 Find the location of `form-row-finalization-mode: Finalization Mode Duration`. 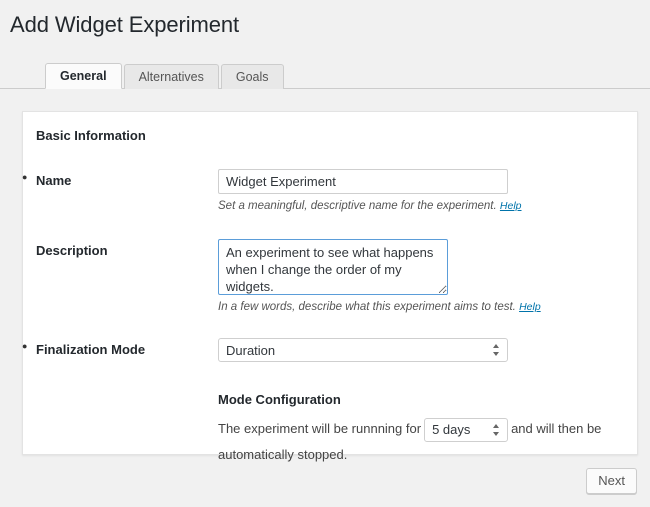

form-row-finalization-mode: Finalization Mode Duration is located at coordinates (322, 350).